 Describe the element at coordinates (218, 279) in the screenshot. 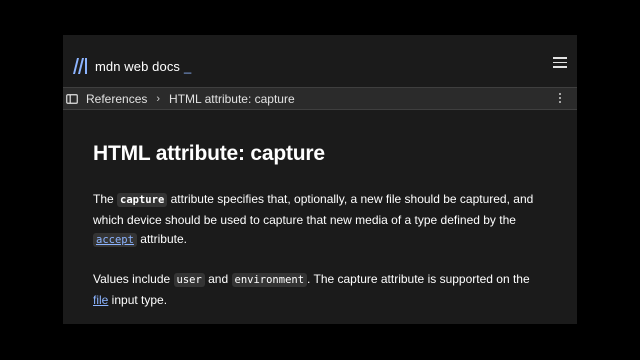

I see `text: and` at that location.